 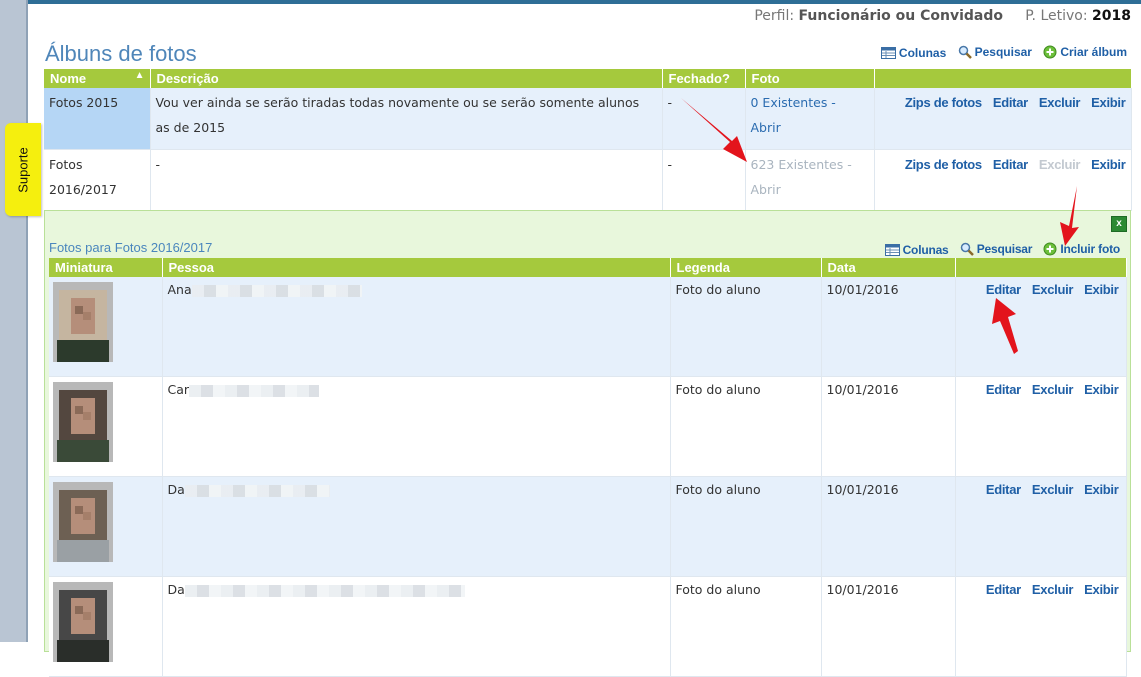 What do you see at coordinates (1056, 16) in the screenshot?
I see `school-year-label: P. Letivo:` at bounding box center [1056, 16].